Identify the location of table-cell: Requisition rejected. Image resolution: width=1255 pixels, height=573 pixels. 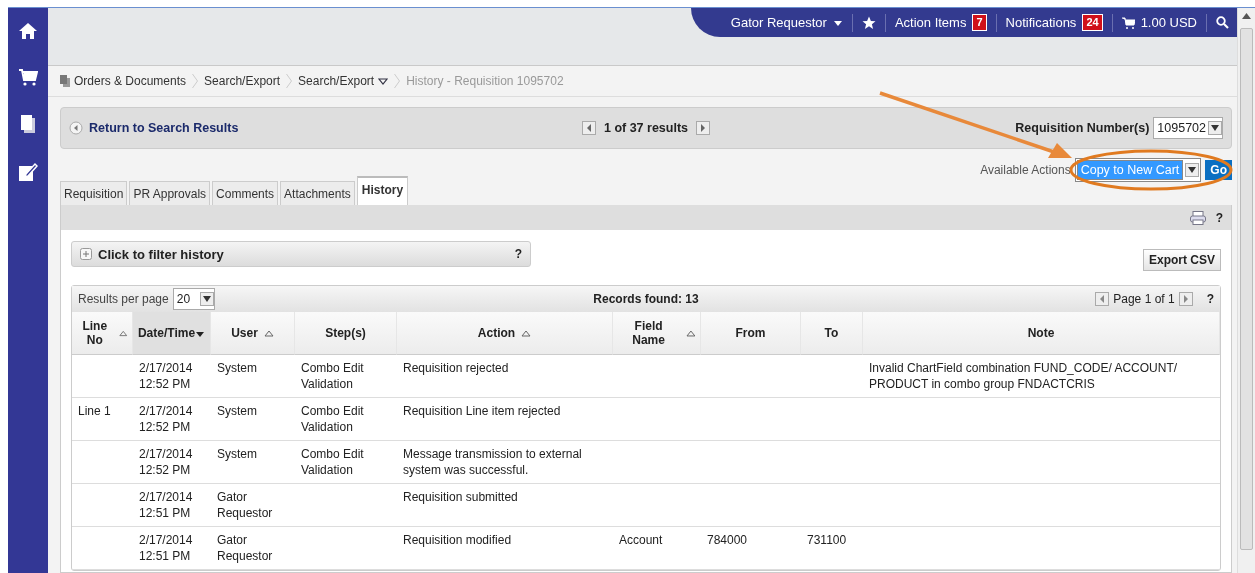
(456, 368).